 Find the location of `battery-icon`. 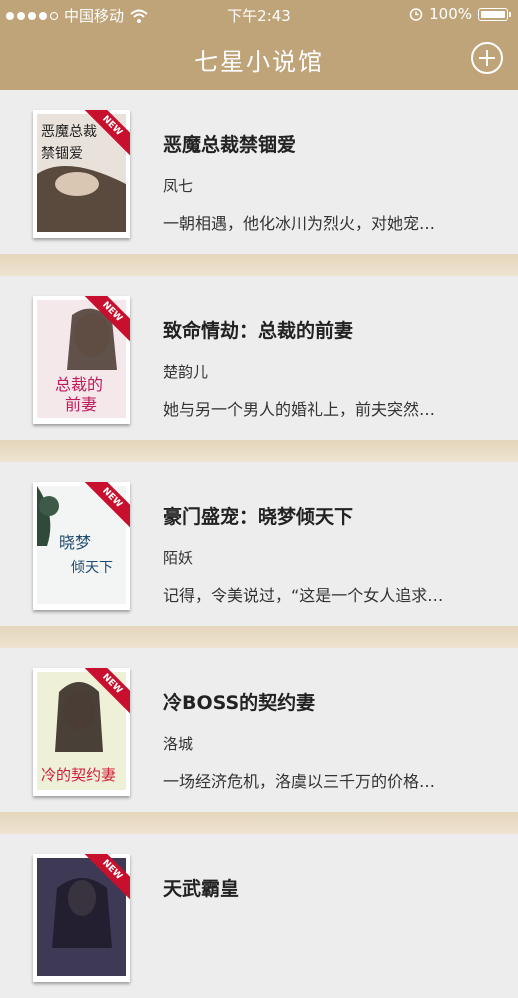

battery-icon is located at coordinates (494, 14).